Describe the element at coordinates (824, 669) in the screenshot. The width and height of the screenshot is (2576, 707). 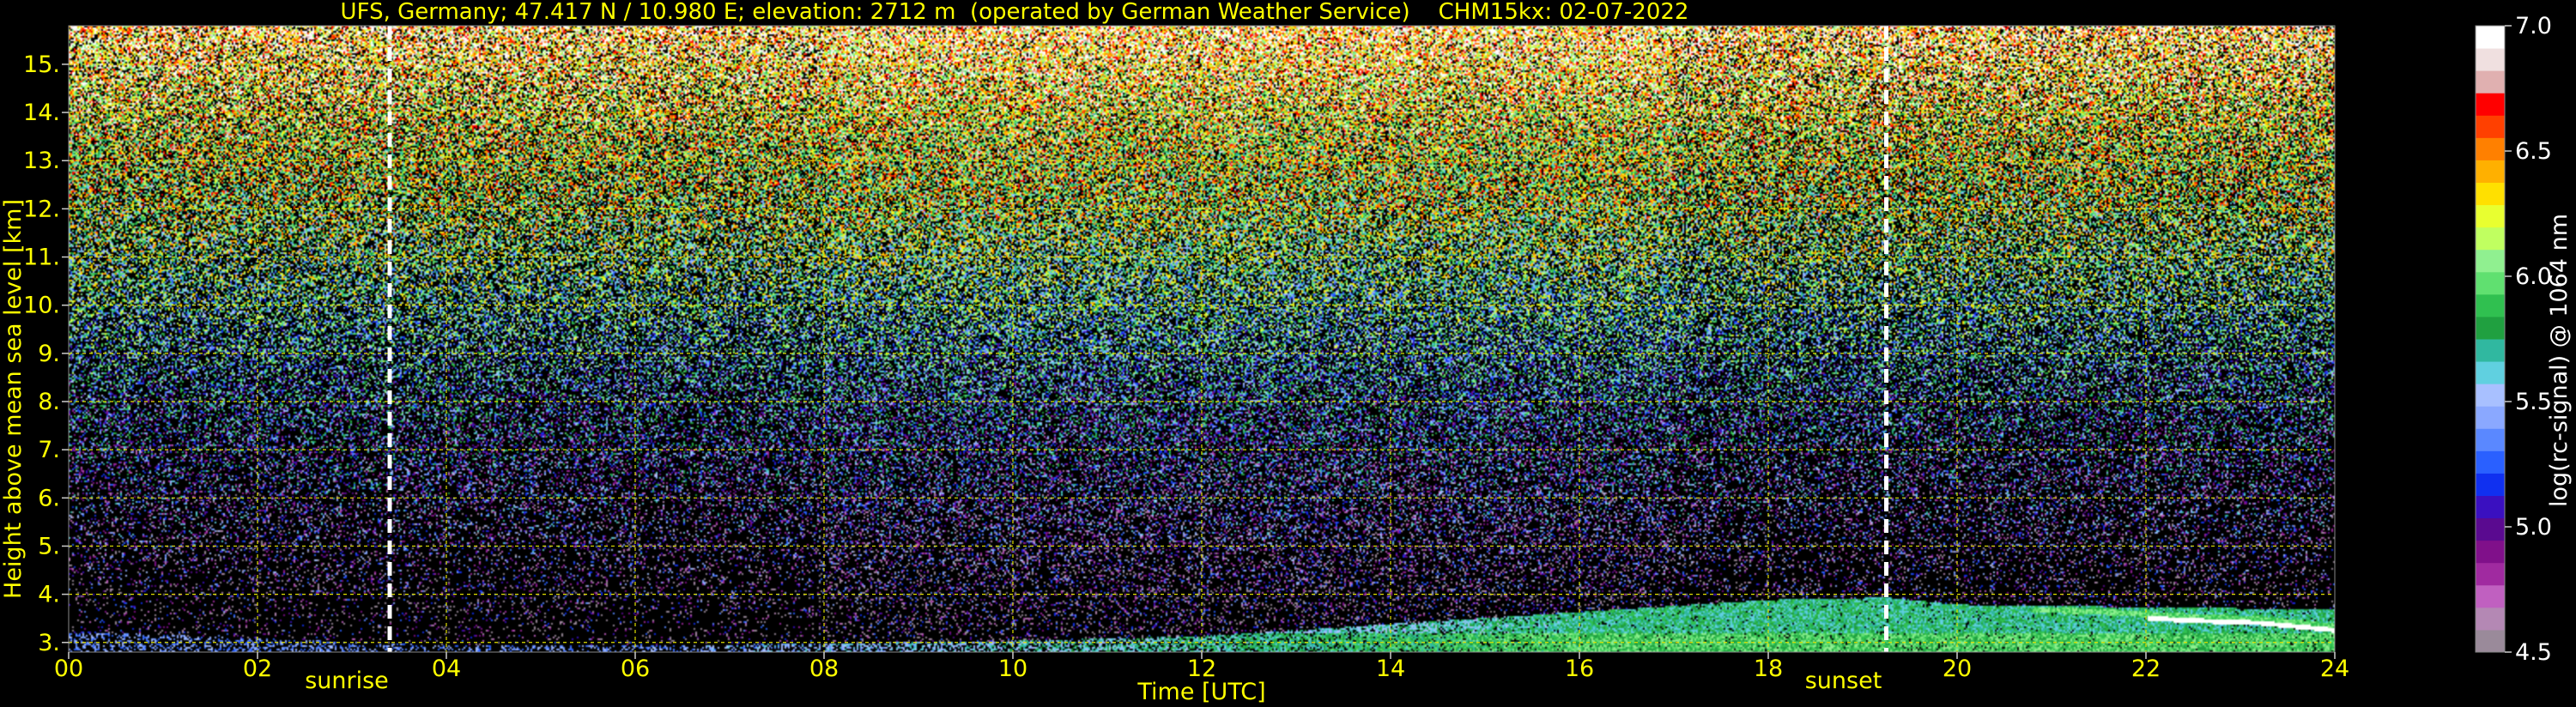
I see `x-tick-label: 08` at that location.